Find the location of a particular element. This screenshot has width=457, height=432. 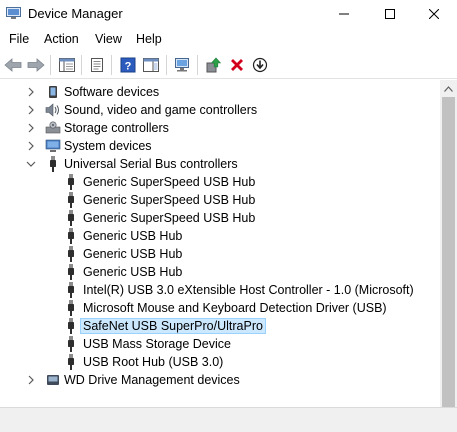

back-icon is located at coordinates (13, 65).